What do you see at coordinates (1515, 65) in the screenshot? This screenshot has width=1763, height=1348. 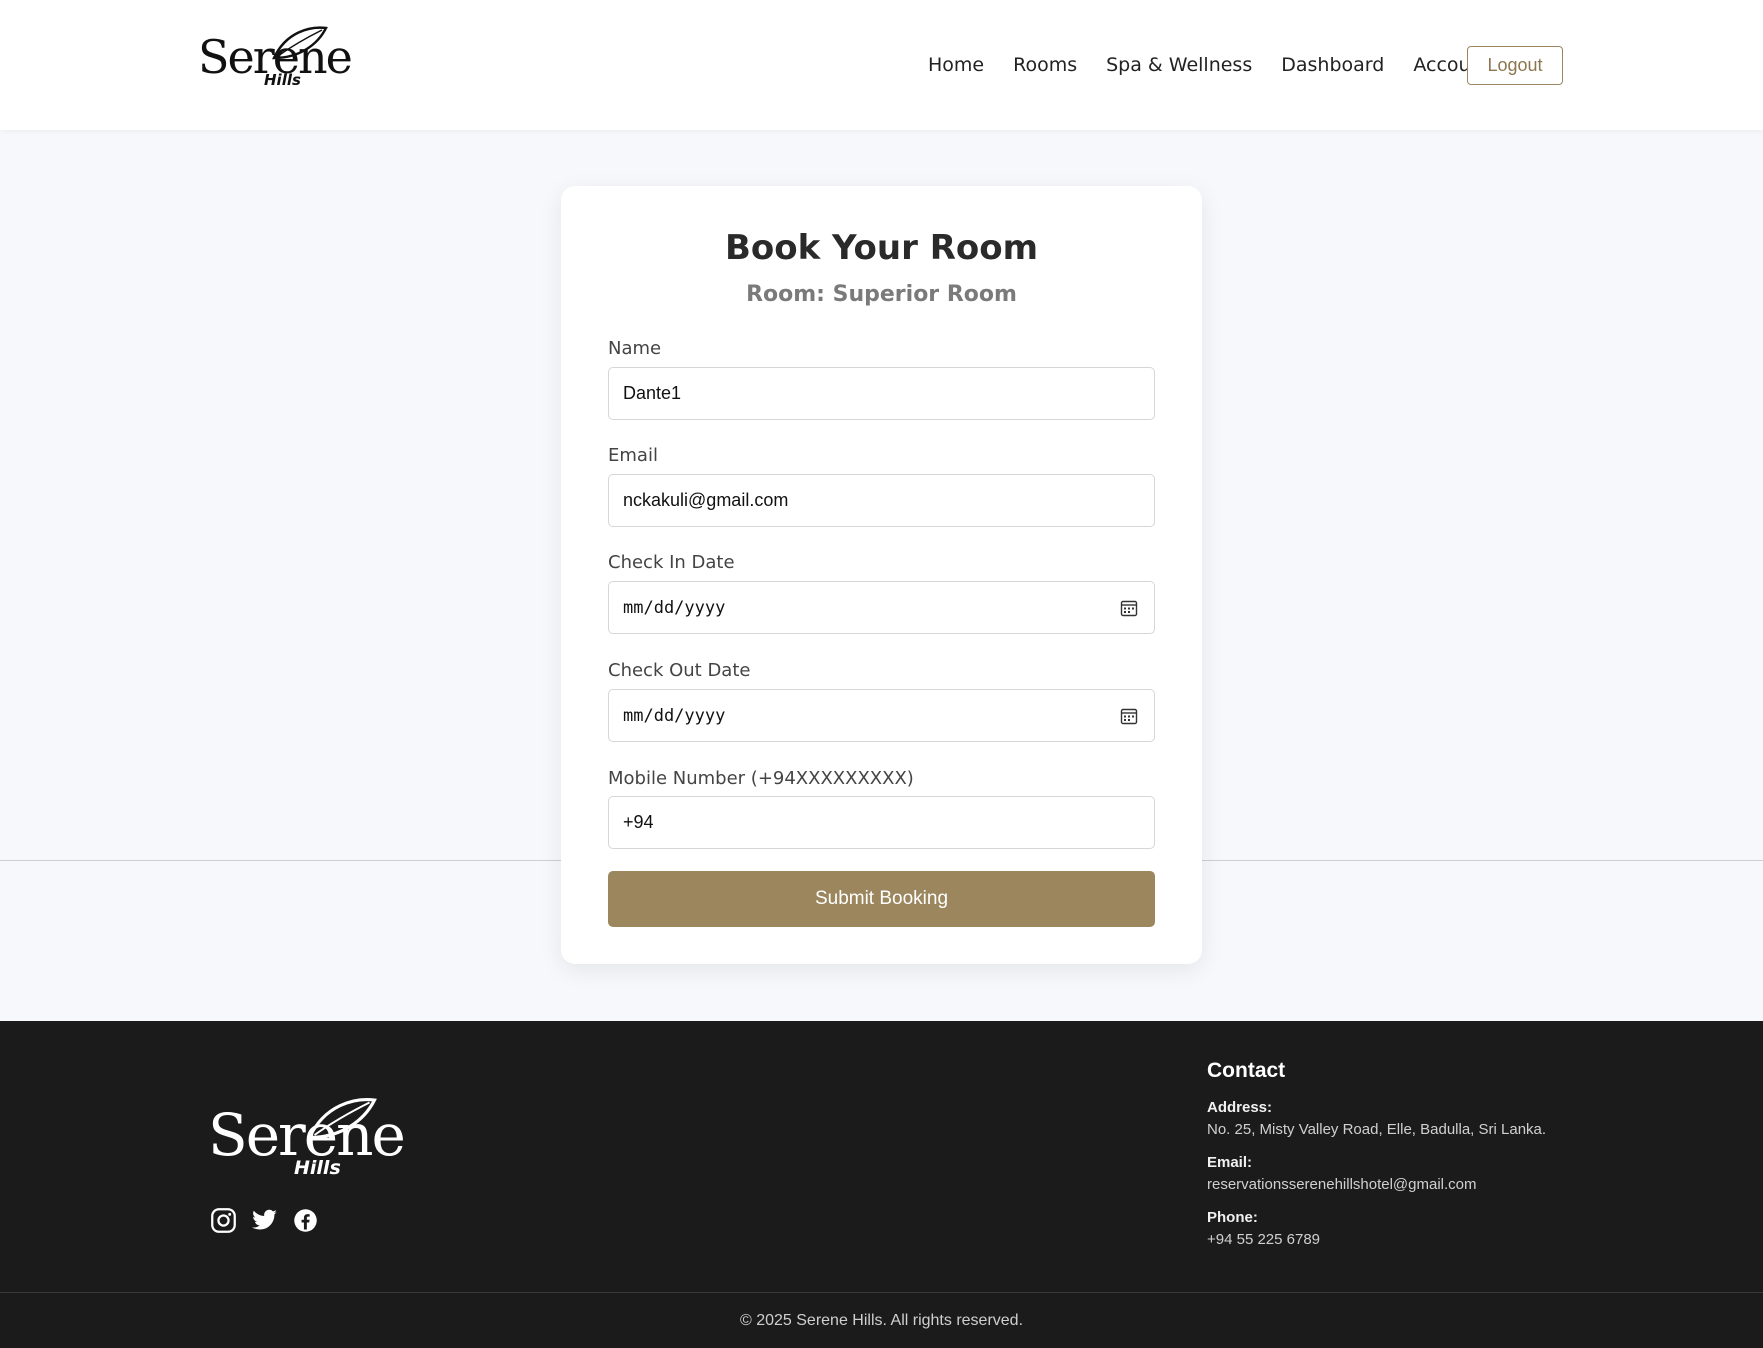 I see `logout-button: Logout` at bounding box center [1515, 65].